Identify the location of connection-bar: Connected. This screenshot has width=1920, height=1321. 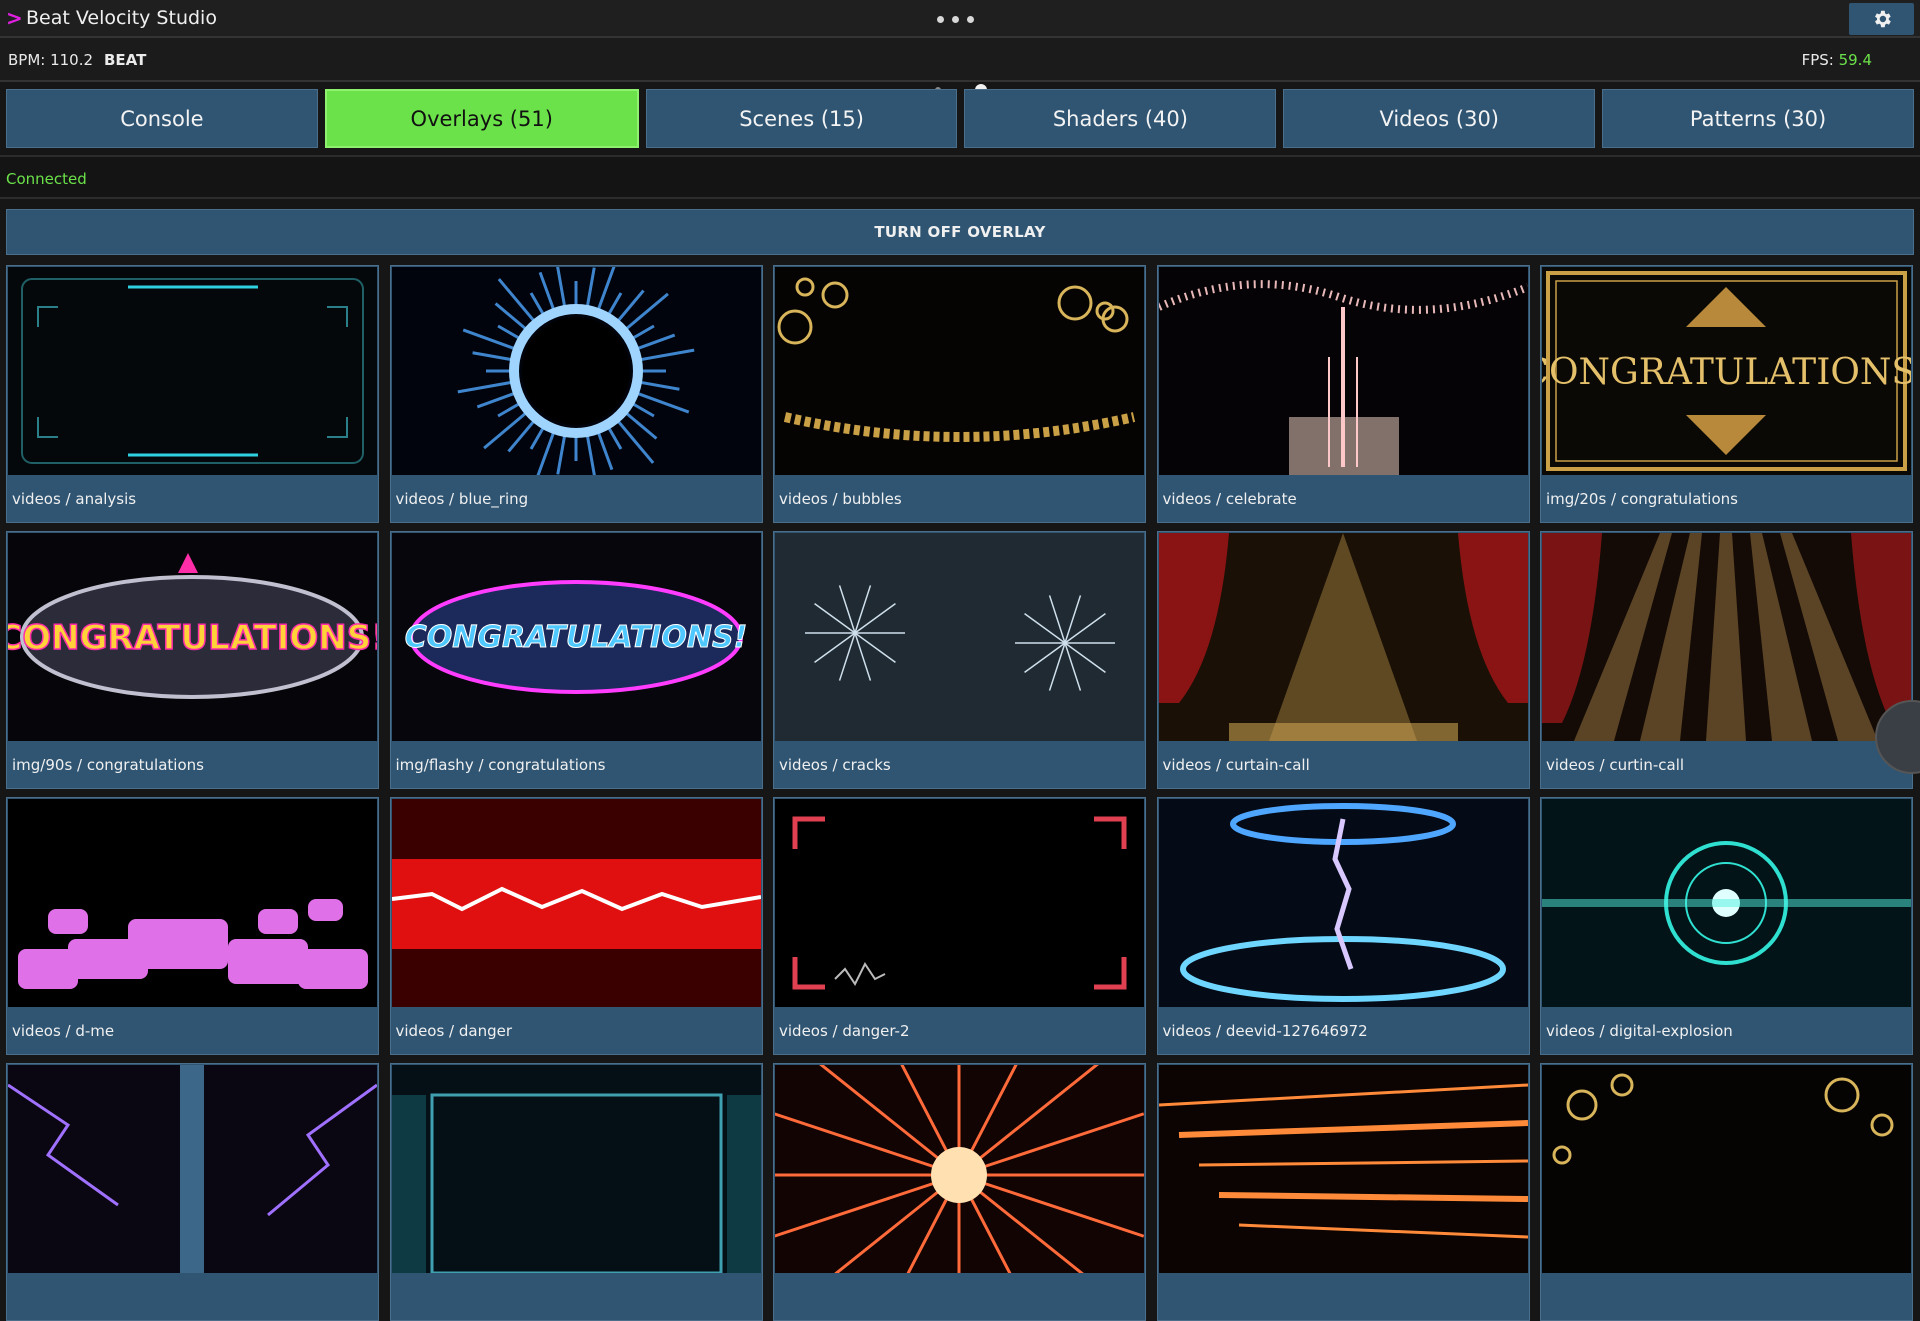
(960, 177).